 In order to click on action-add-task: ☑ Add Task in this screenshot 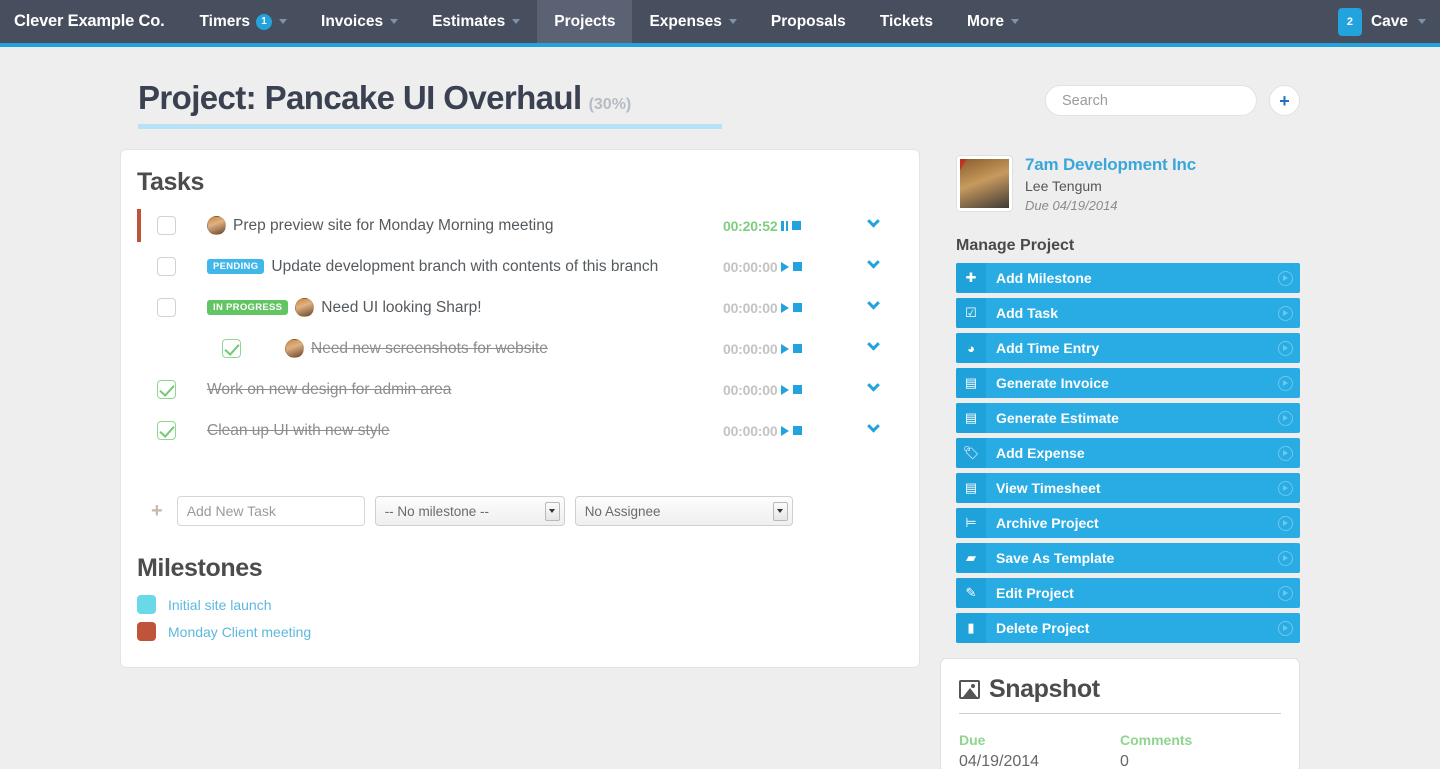, I will do `click(1128, 313)`.